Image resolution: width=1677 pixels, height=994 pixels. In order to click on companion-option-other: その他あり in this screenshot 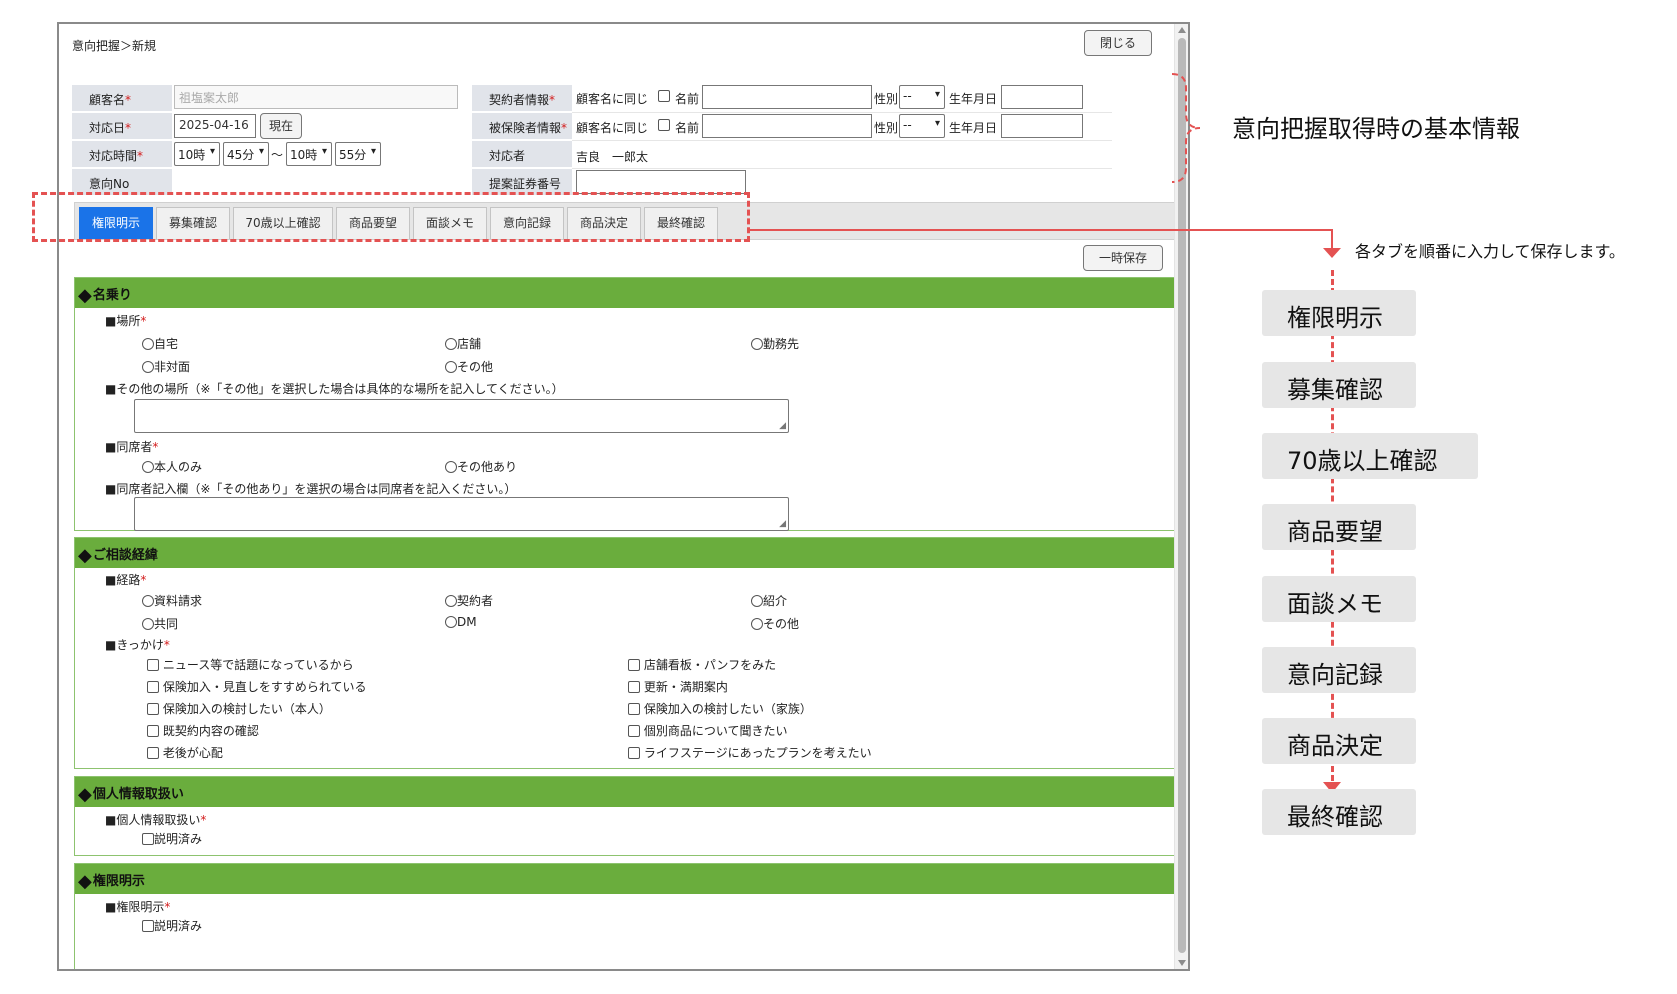, I will do `click(481, 466)`.